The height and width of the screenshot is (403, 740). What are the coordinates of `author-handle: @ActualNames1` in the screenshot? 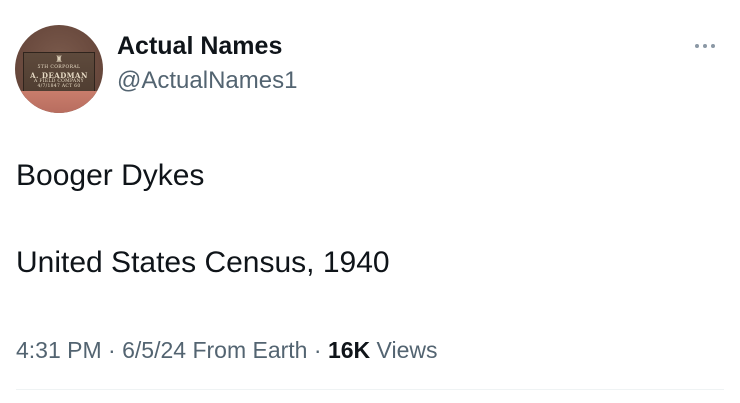 It's located at (207, 81).